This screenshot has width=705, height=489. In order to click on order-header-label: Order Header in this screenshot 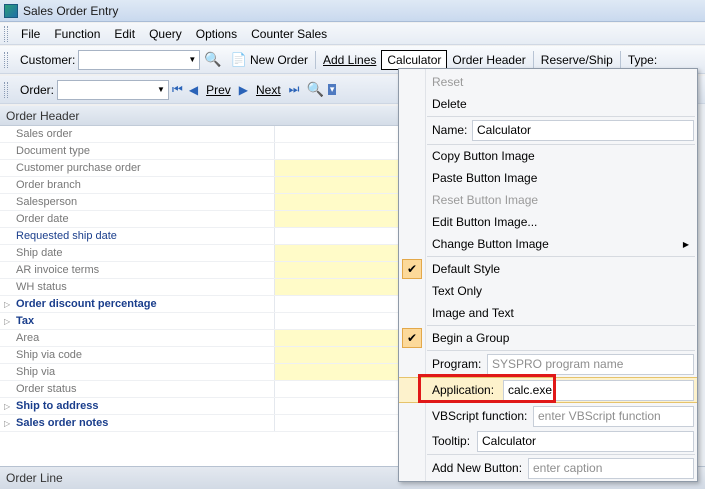, I will do `click(489, 59)`.